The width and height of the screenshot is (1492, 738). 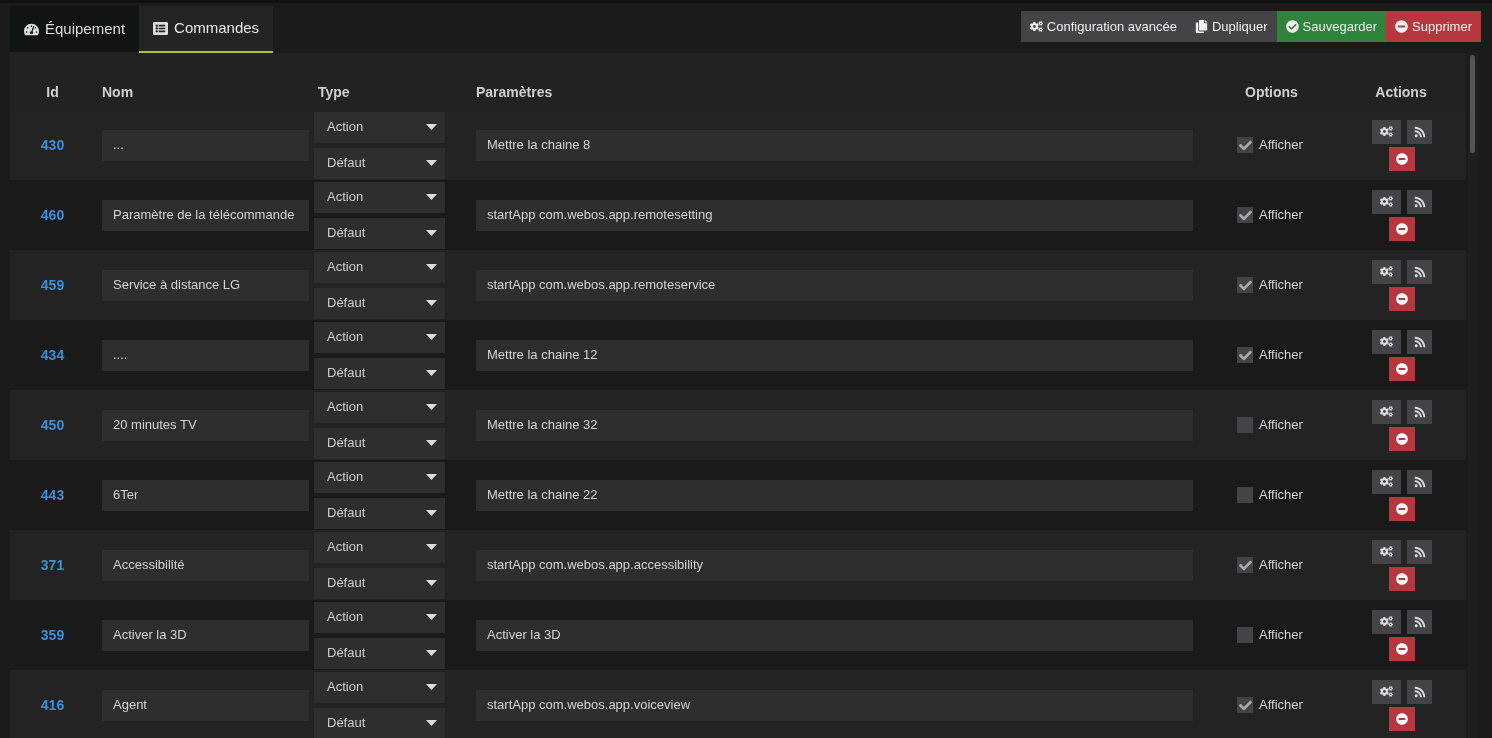 I want to click on parameter-field: startApp com.webos.app.accessibility, so click(x=834, y=565).